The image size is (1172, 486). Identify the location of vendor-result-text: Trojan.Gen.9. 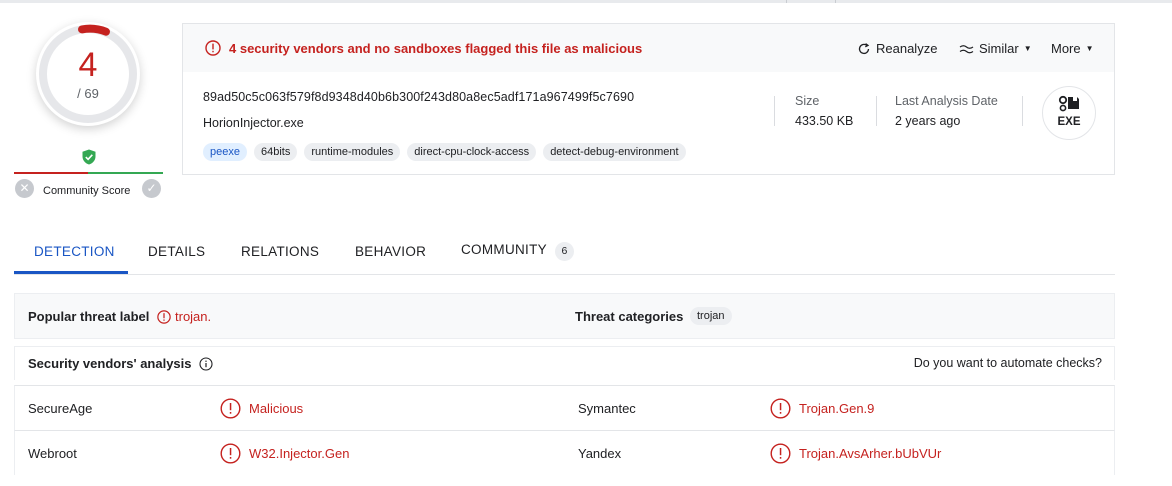
(837, 408).